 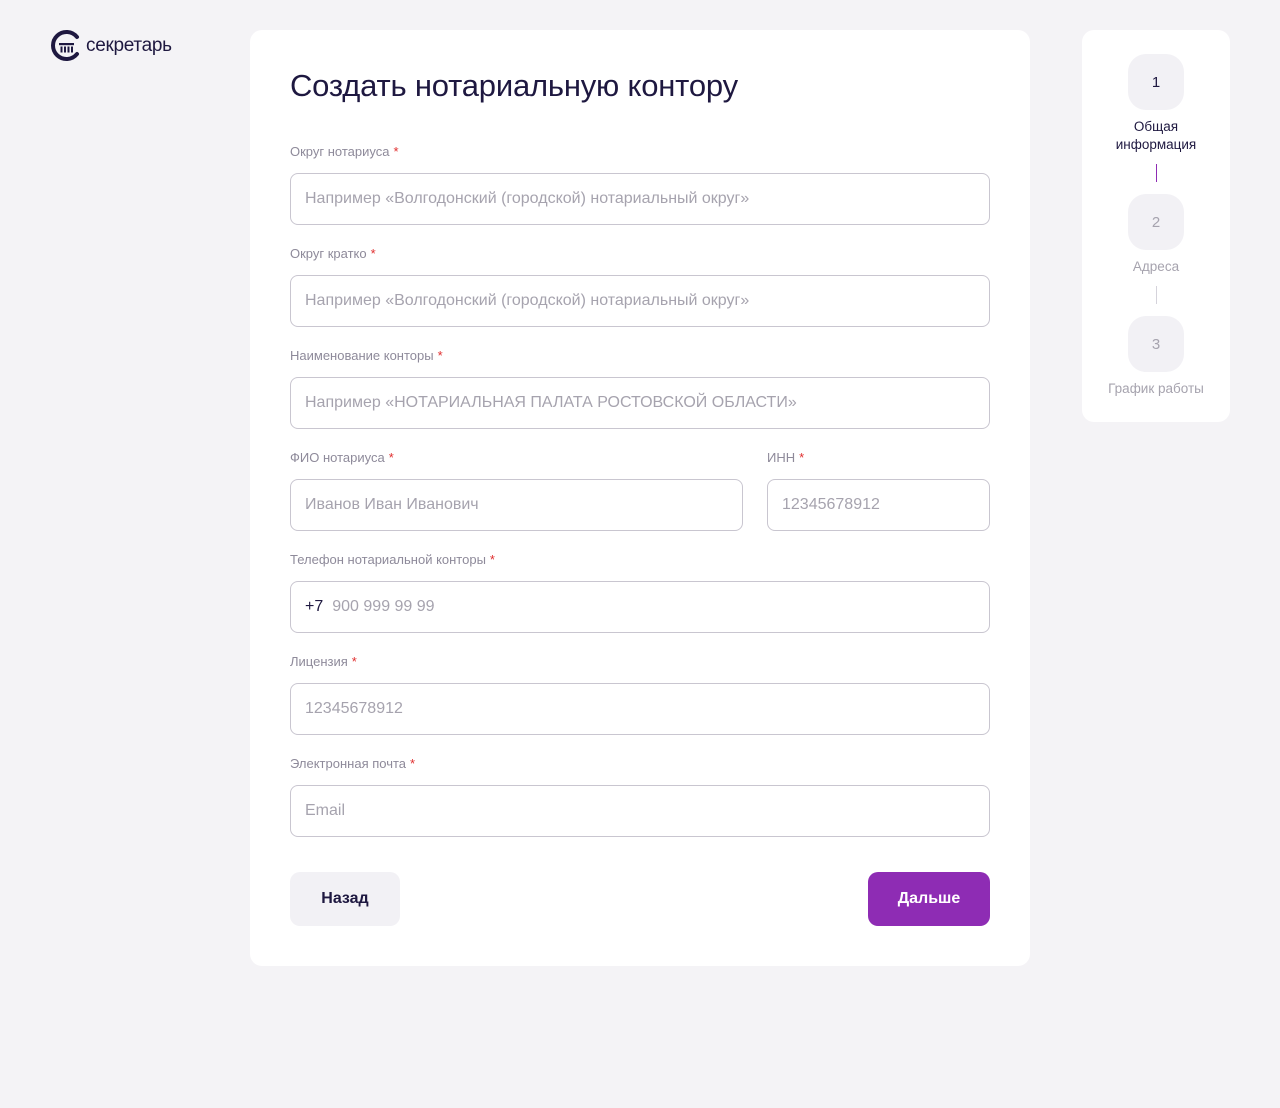 I want to click on inn-input: 12345678912, so click(x=878, y=505).